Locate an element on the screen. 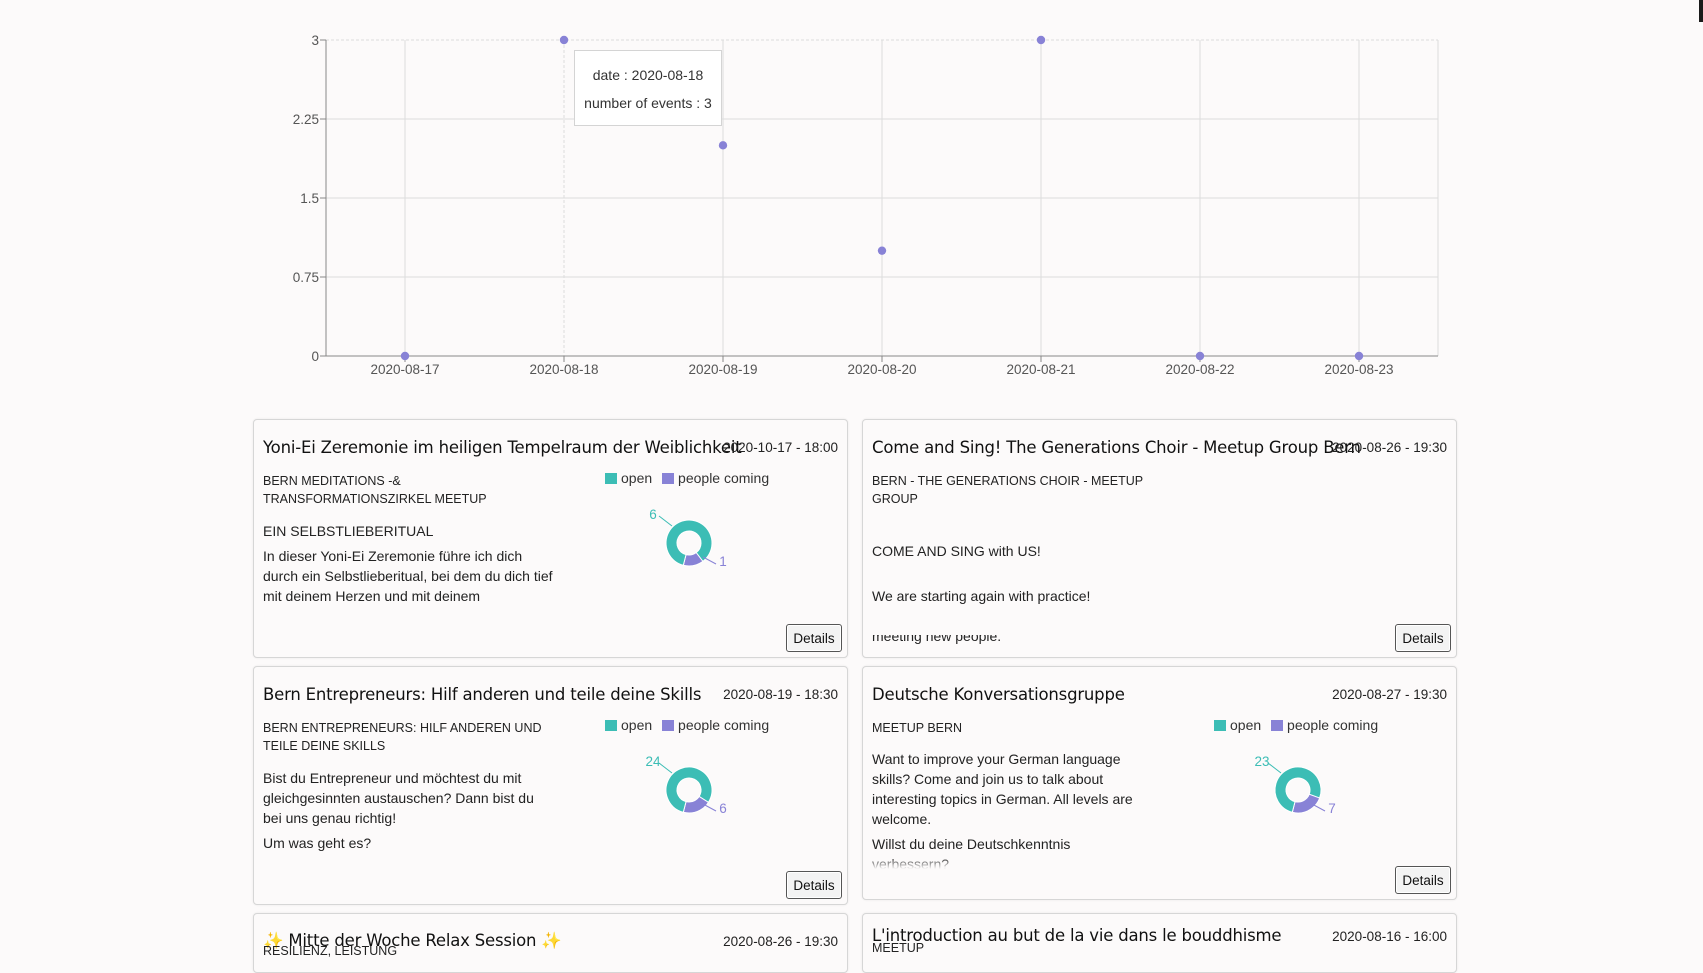 The image size is (1703, 973). y-tick-label: 2.25 is located at coordinates (306, 119).